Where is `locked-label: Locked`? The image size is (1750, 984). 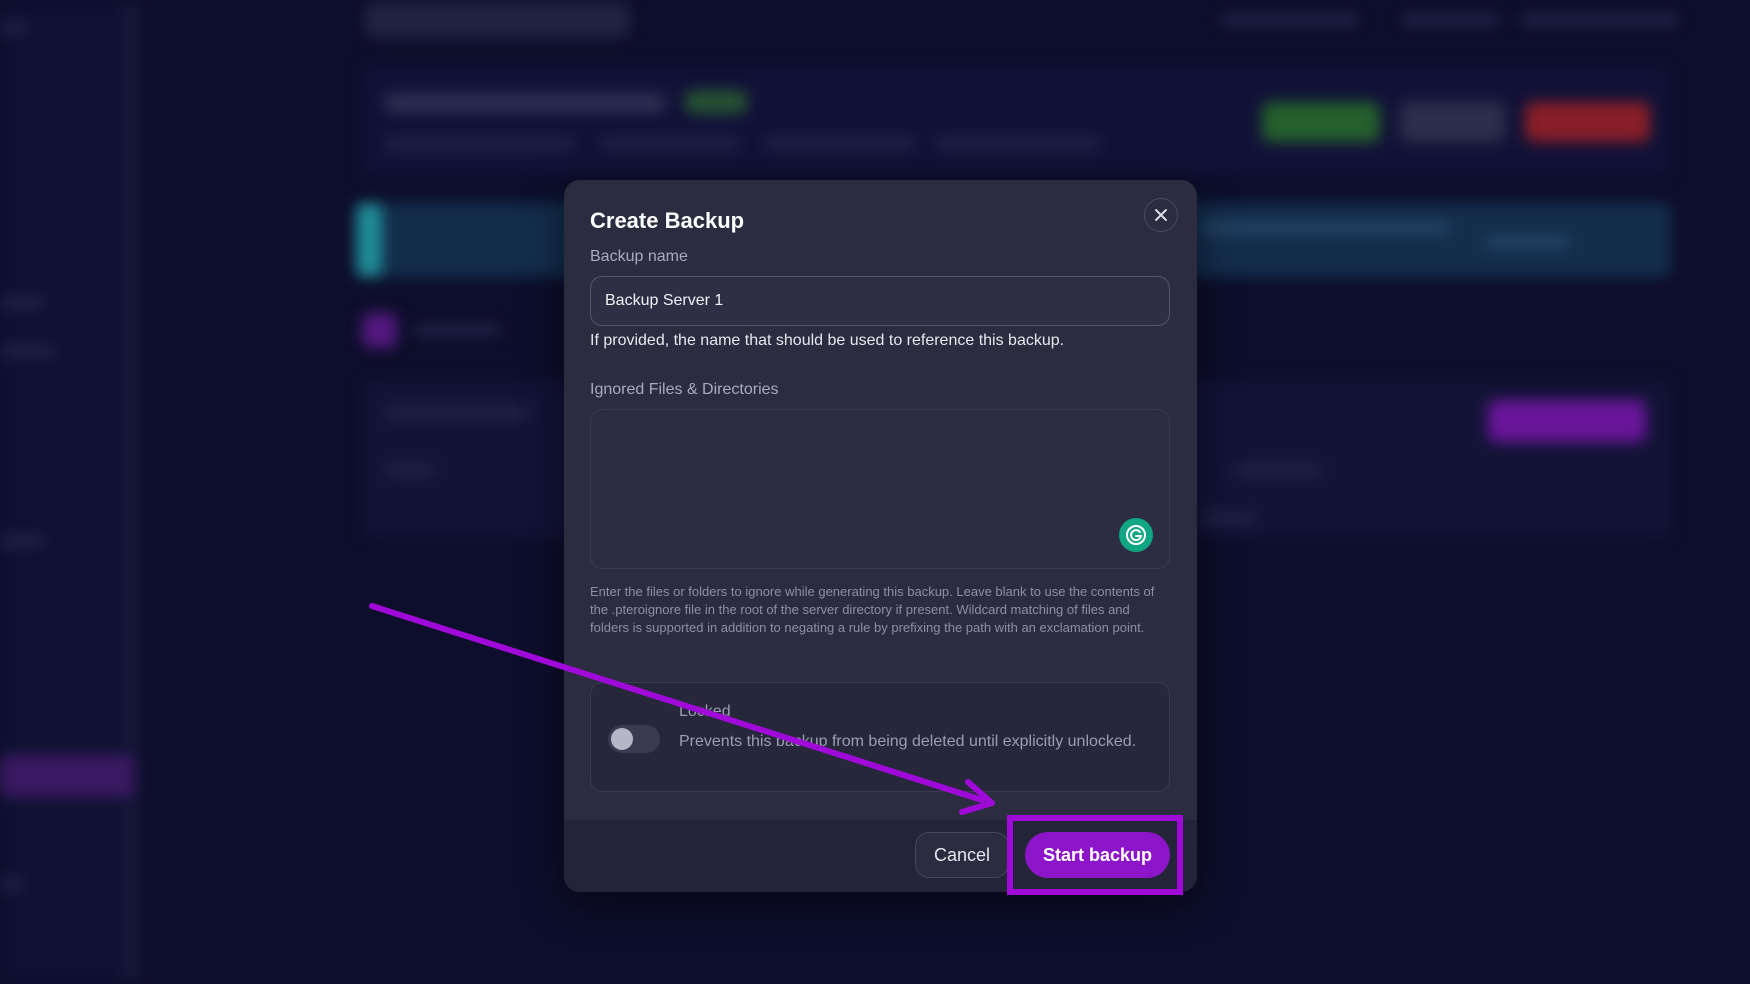 locked-label: Locked is located at coordinates (705, 711).